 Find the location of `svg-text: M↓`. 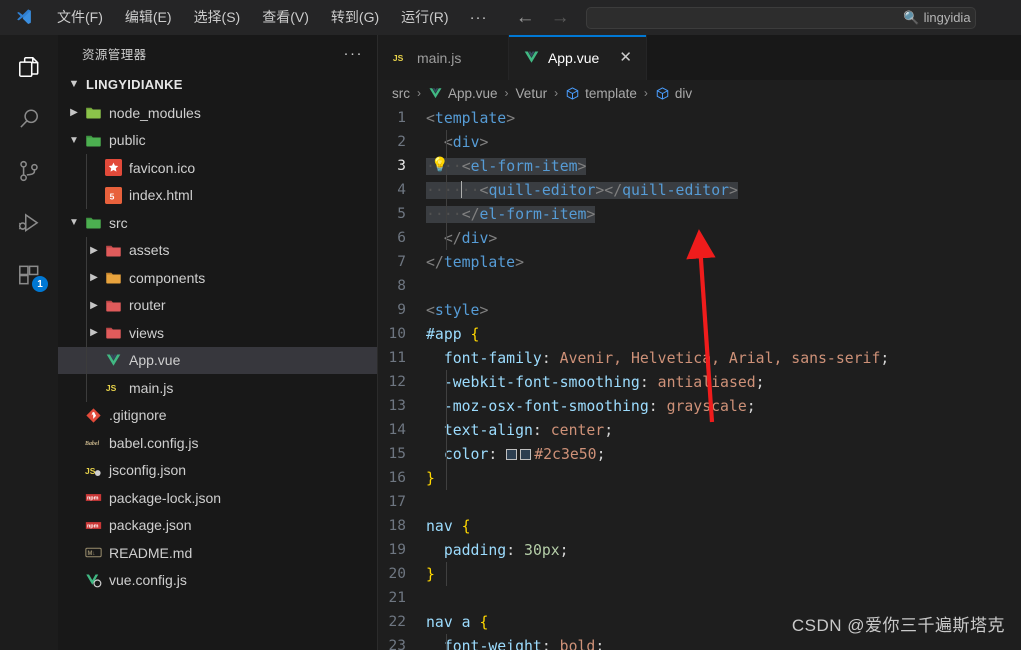

svg-text: M↓ is located at coordinates (91, 554).